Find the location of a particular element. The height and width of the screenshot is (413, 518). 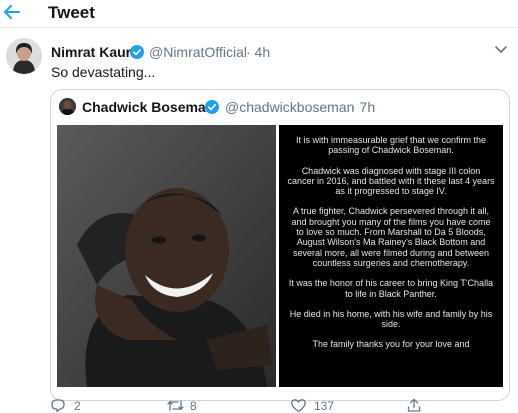

page-title: Tweet is located at coordinates (71, 12).